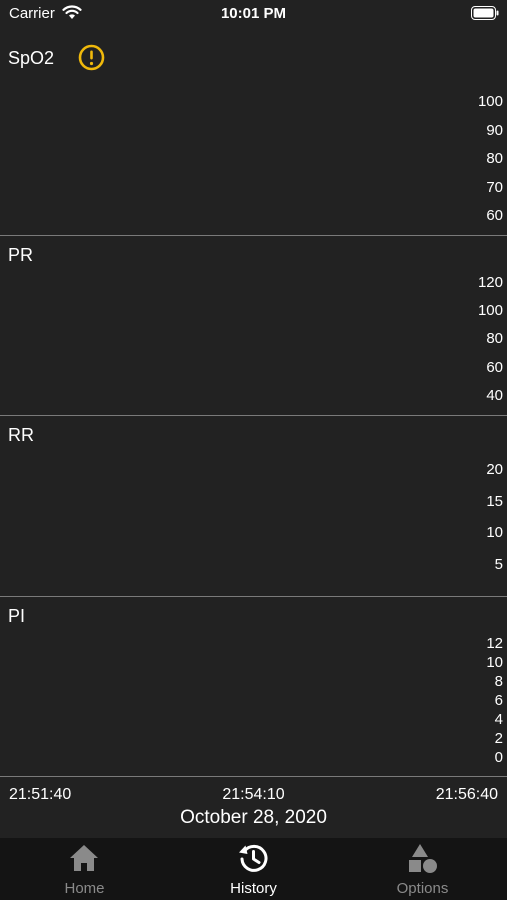 This screenshot has width=507, height=900. I want to click on rr-title: RR, so click(21, 435).